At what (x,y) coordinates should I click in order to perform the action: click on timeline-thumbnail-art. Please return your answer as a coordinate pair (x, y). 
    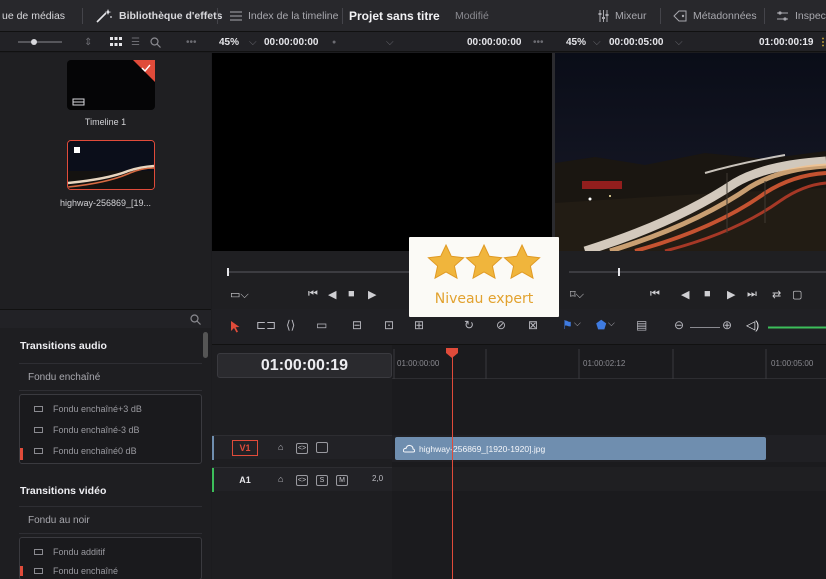
    Looking at the image, I should click on (113, 83).